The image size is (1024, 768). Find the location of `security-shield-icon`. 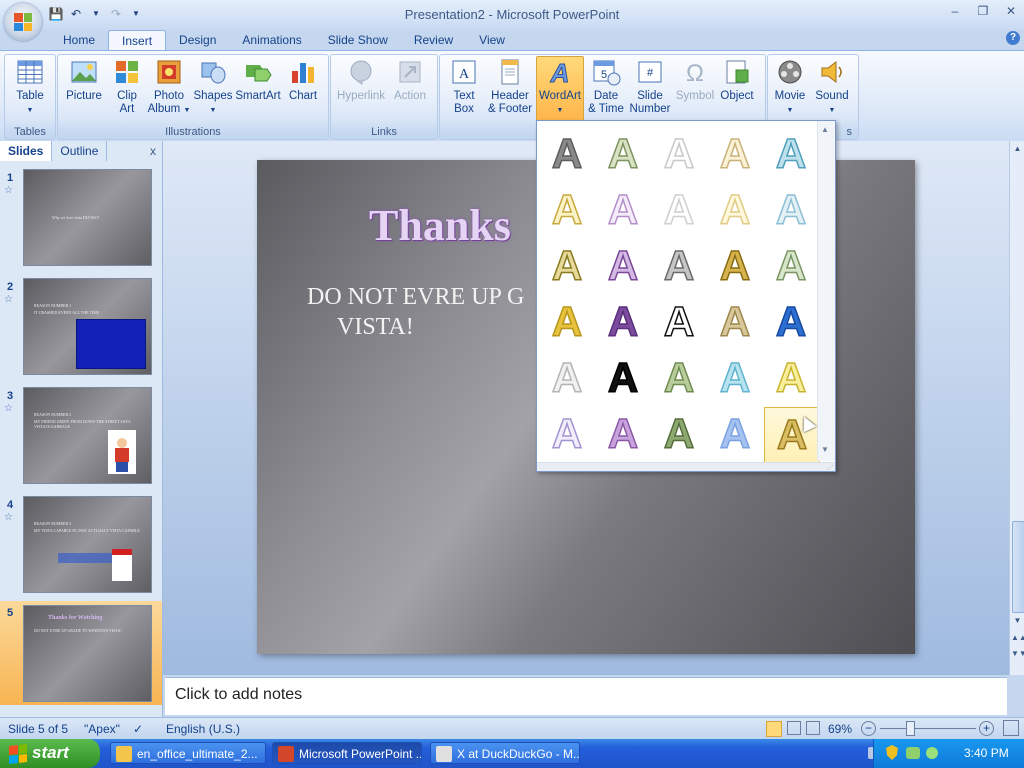

security-shield-icon is located at coordinates (892, 752).